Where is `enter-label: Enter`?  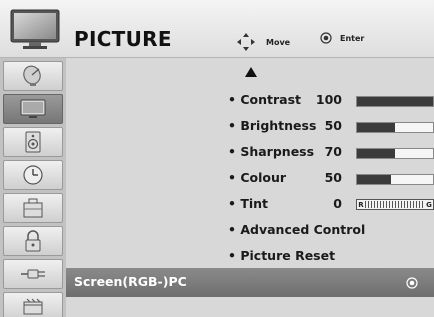
enter-label: Enter is located at coordinates (352, 38).